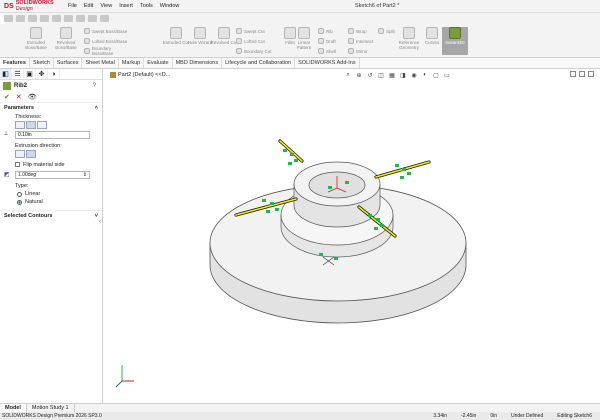 The height and width of the screenshot is (420, 600). I want to click on wrap-button: Wrap, so click(363, 31).